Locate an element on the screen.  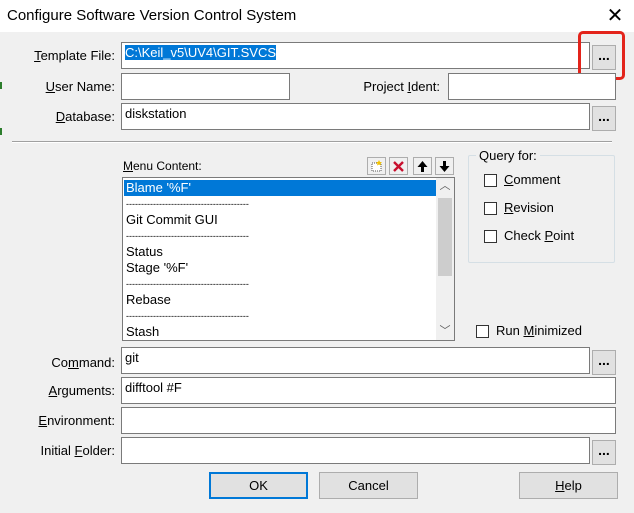
separator-line is located at coordinates (312, 142).